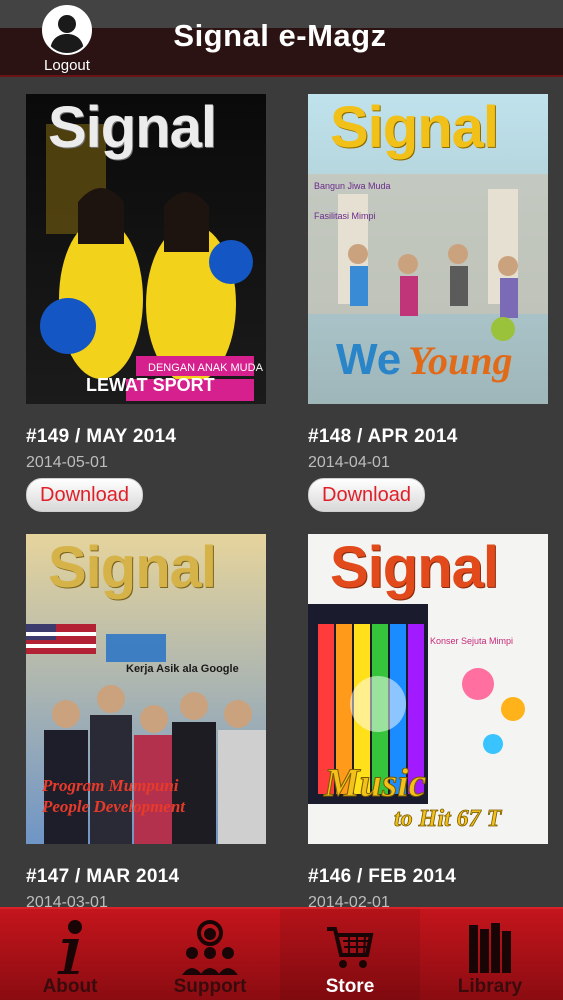  Describe the element at coordinates (349, 462) in the screenshot. I see `issue-date: 2014-04-01` at that location.